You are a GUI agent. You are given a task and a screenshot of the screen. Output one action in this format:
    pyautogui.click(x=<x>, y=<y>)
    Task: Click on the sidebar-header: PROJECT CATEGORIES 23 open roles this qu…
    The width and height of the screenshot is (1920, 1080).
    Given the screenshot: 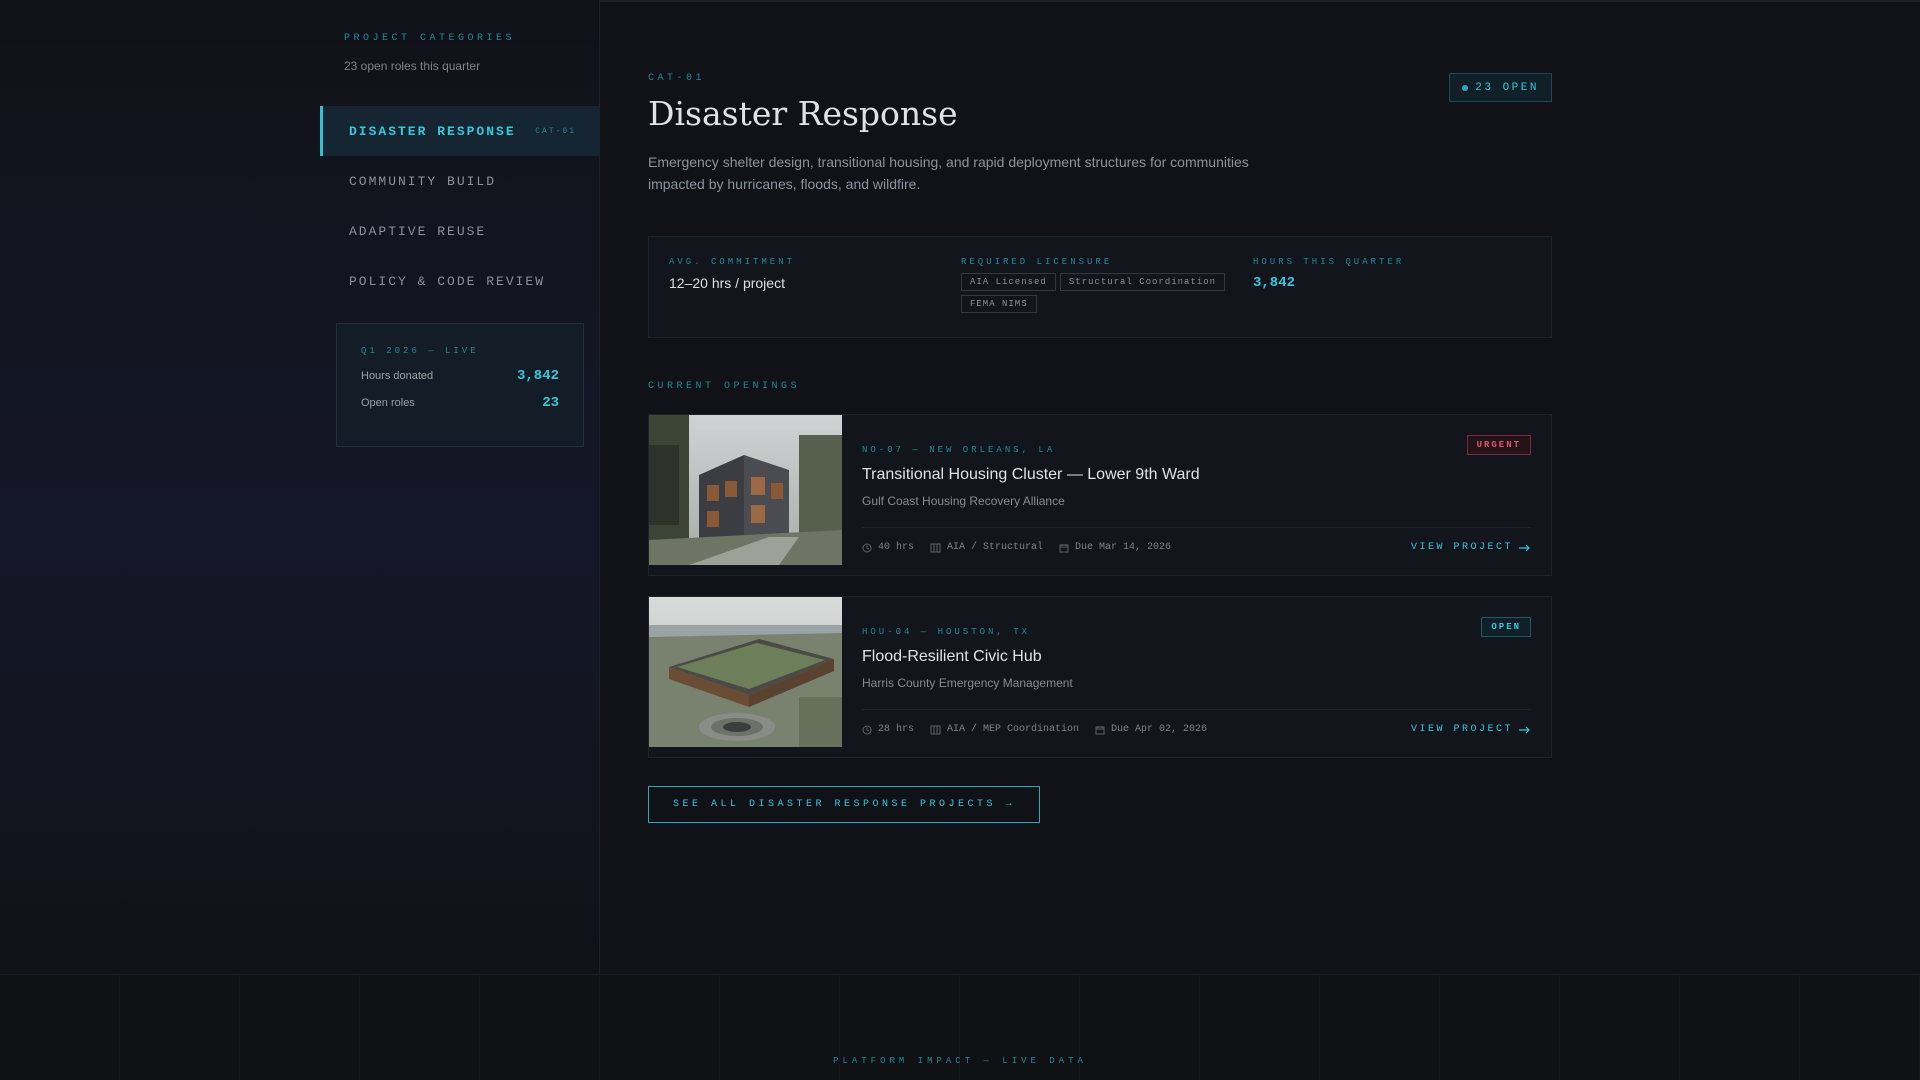 What is the action you would take?
    pyautogui.click(x=429, y=53)
    